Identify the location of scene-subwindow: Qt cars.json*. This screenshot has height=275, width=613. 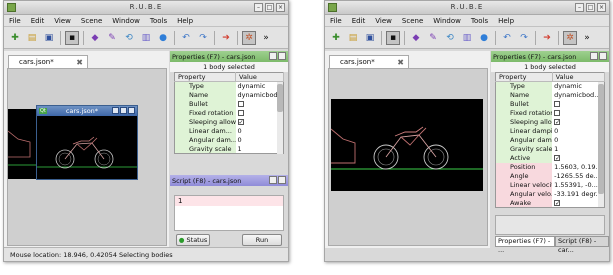
(87, 142).